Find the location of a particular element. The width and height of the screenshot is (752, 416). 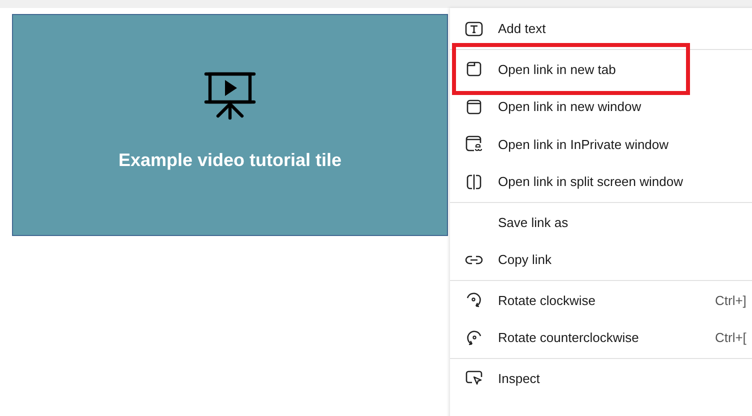

shortcut-text: Ctrl+[ is located at coordinates (730, 338).